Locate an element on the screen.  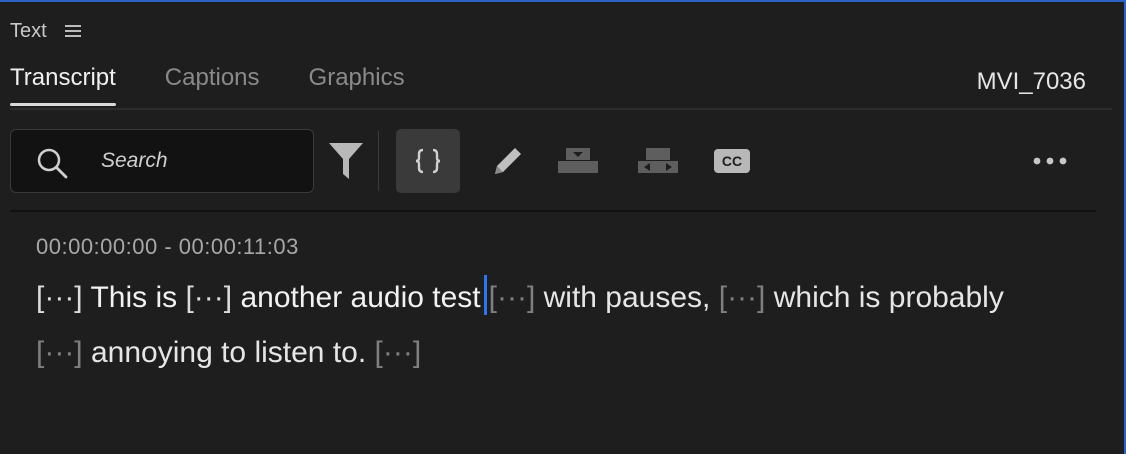
clip-name: MVI_7036 is located at coordinates (1031, 81).